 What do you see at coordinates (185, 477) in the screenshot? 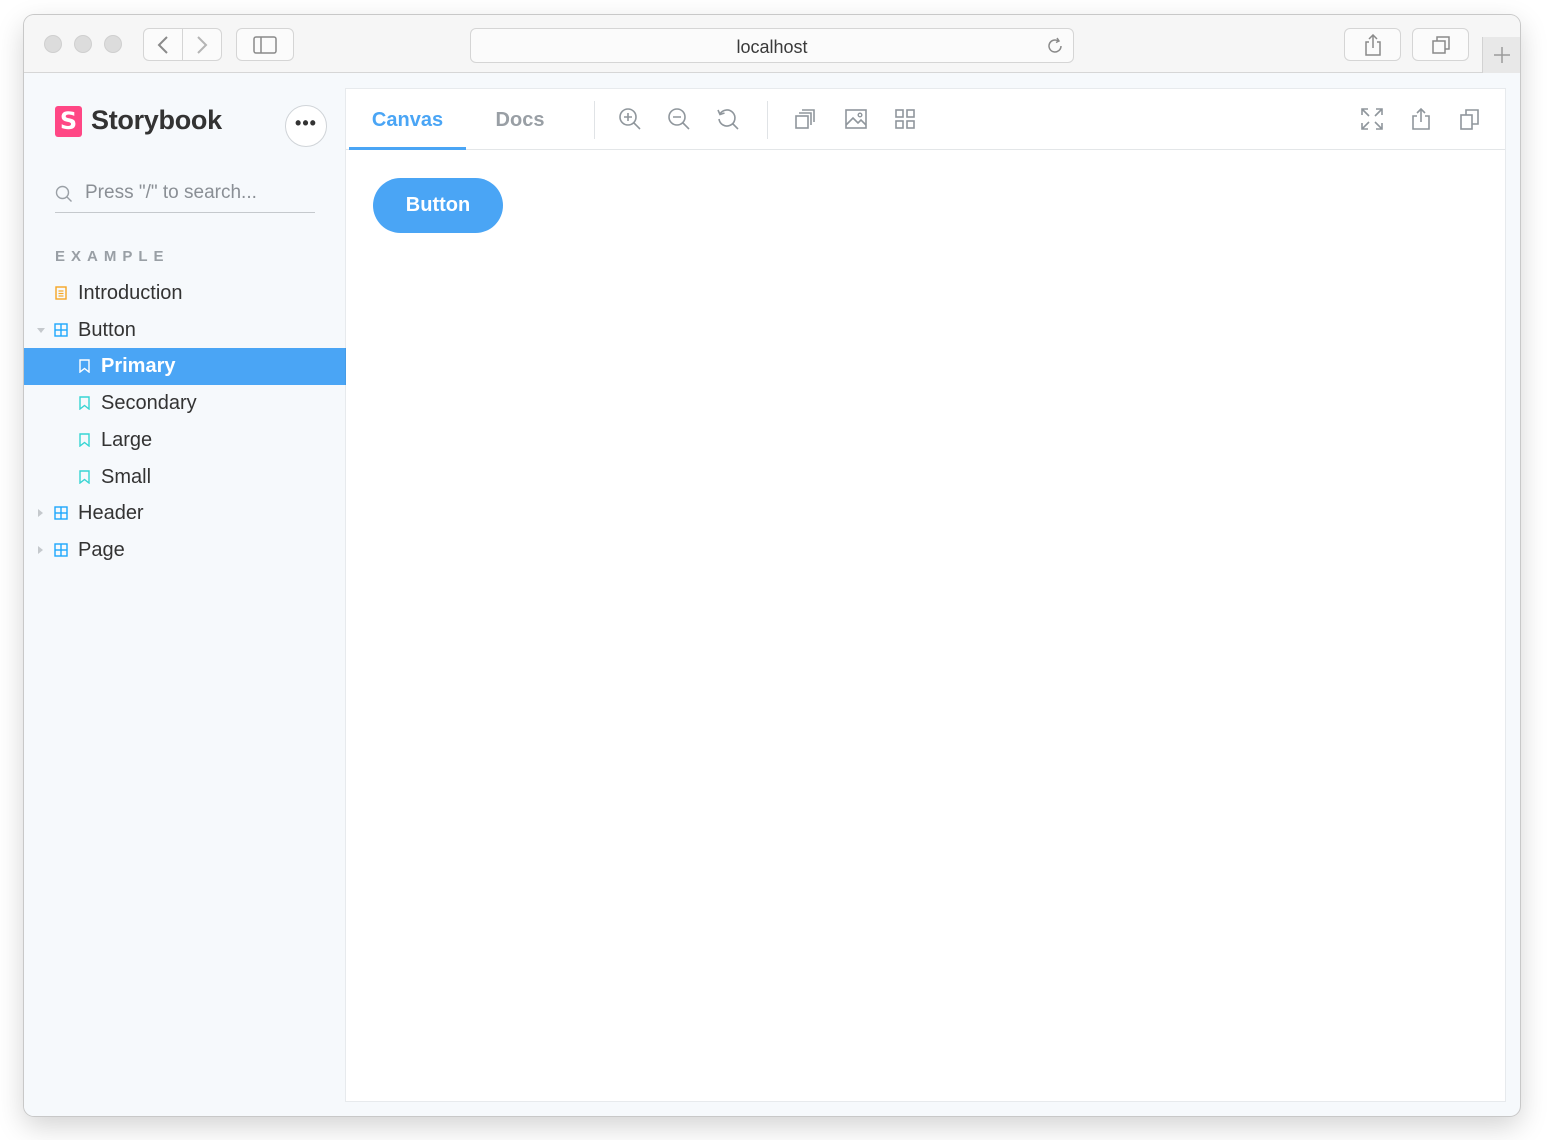
I see `sidebar-item-small: Small` at bounding box center [185, 477].